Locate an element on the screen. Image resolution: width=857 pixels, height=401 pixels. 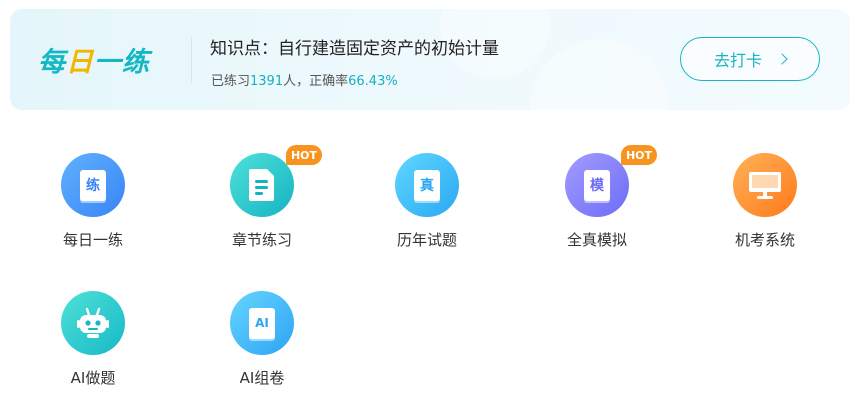
ai-paper-icon: AI is located at coordinates (262, 323).